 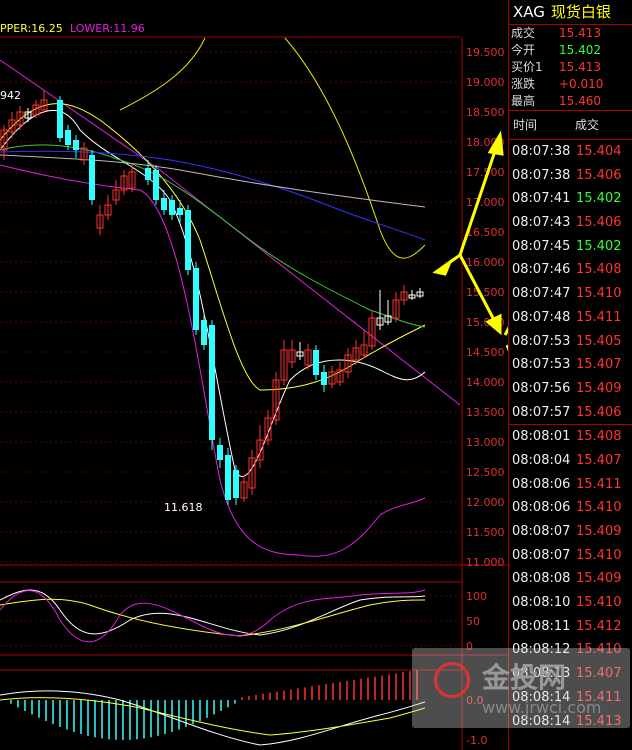 I want to click on tick-time: 08:07:48, so click(x=541, y=317).